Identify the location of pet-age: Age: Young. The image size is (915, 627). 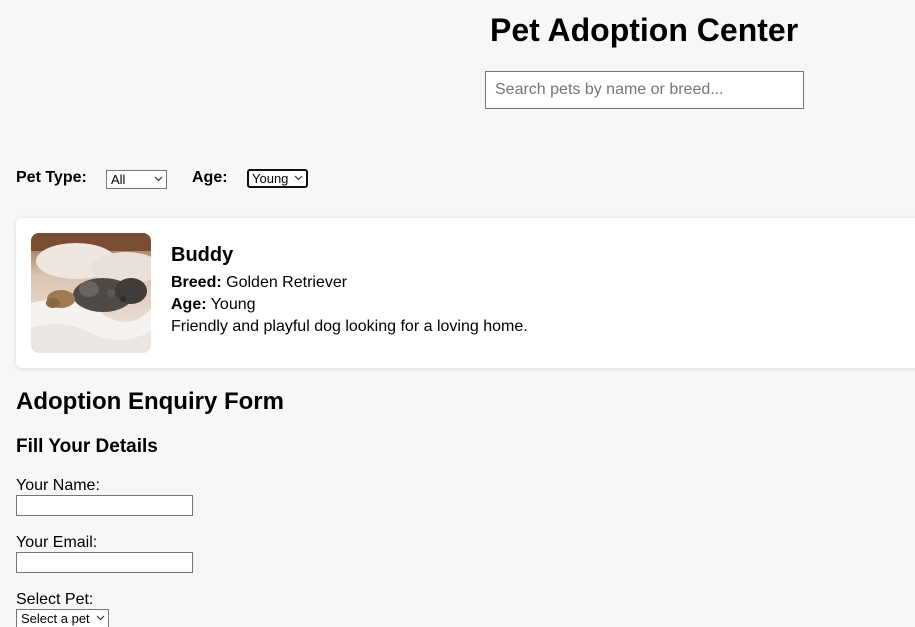
(213, 305).